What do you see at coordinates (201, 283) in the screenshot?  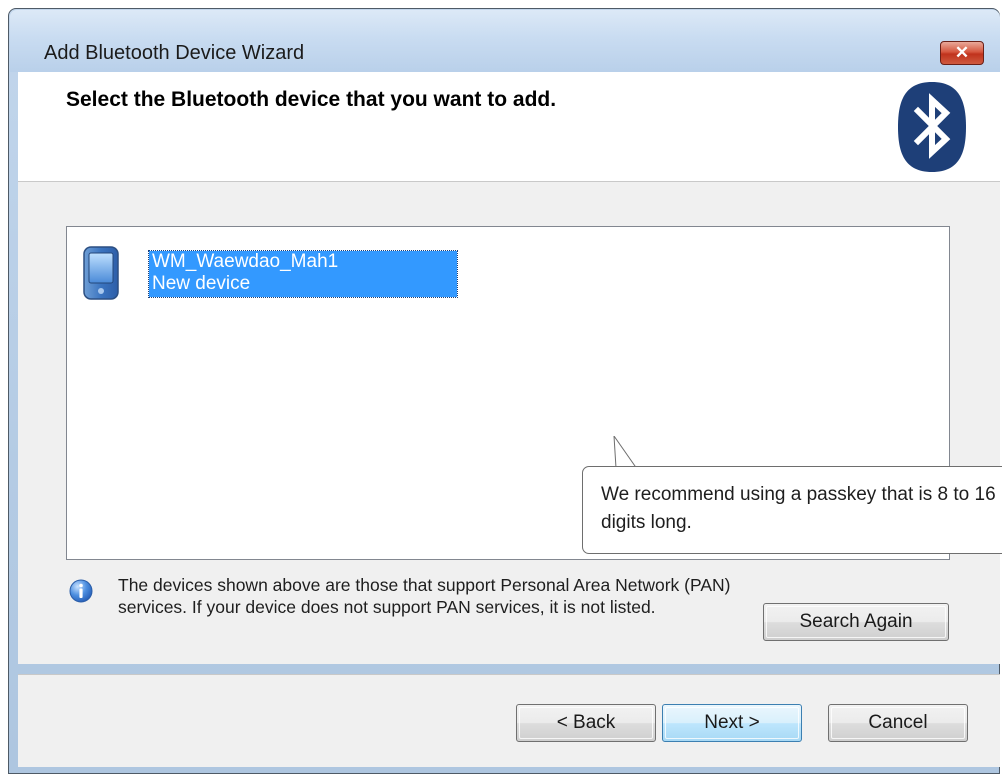 I see `device-status: New device` at bounding box center [201, 283].